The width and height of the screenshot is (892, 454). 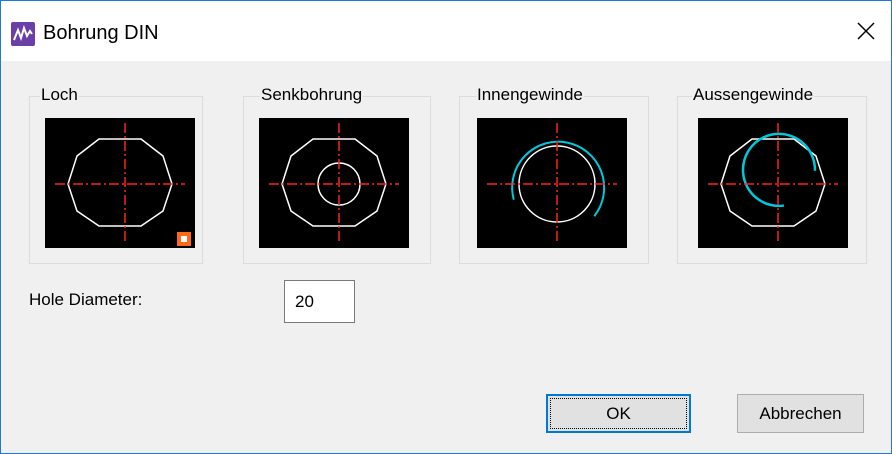 What do you see at coordinates (319, 301) in the screenshot?
I see `hole-diameter-input` at bounding box center [319, 301].